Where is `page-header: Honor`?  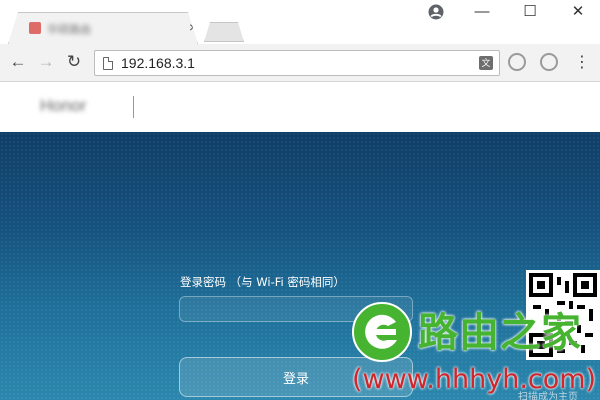
page-header: Honor is located at coordinates (300, 107).